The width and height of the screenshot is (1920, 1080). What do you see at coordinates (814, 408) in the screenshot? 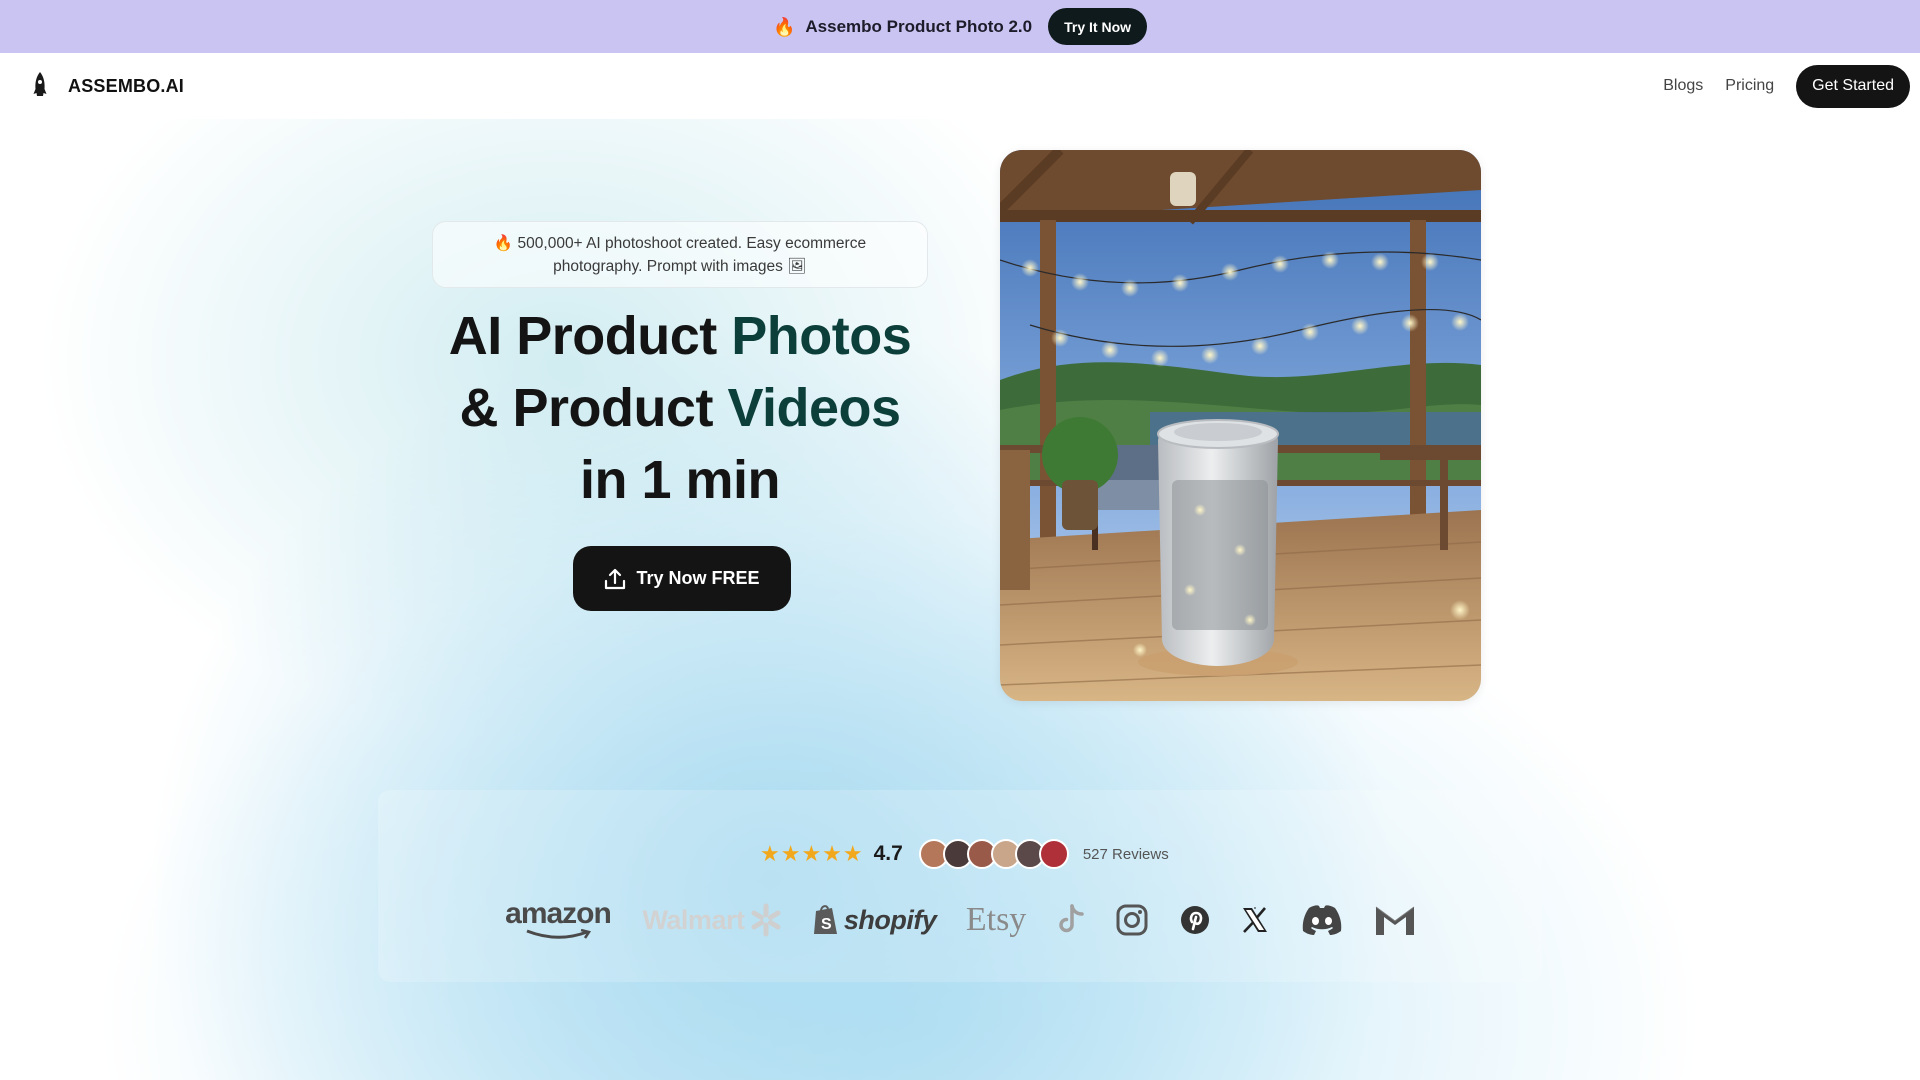
I see `headline-accent-videos: Videos` at bounding box center [814, 408].